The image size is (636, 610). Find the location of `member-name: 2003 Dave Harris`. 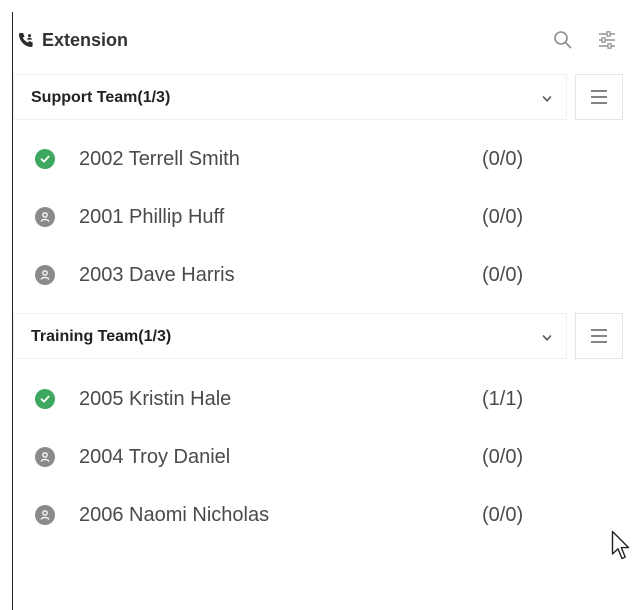

member-name: 2003 Dave Harris is located at coordinates (157, 275).